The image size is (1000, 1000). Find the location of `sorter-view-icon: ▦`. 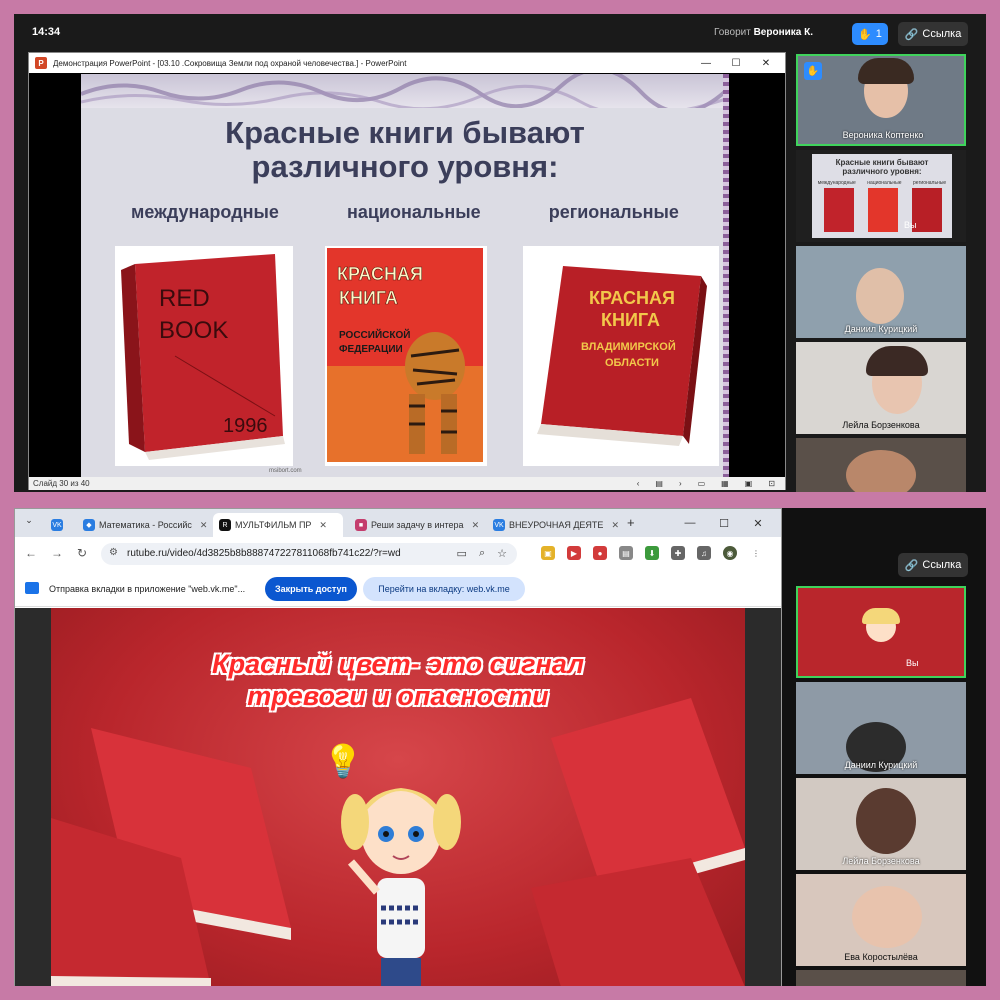

sorter-view-icon: ▦ is located at coordinates (725, 483).